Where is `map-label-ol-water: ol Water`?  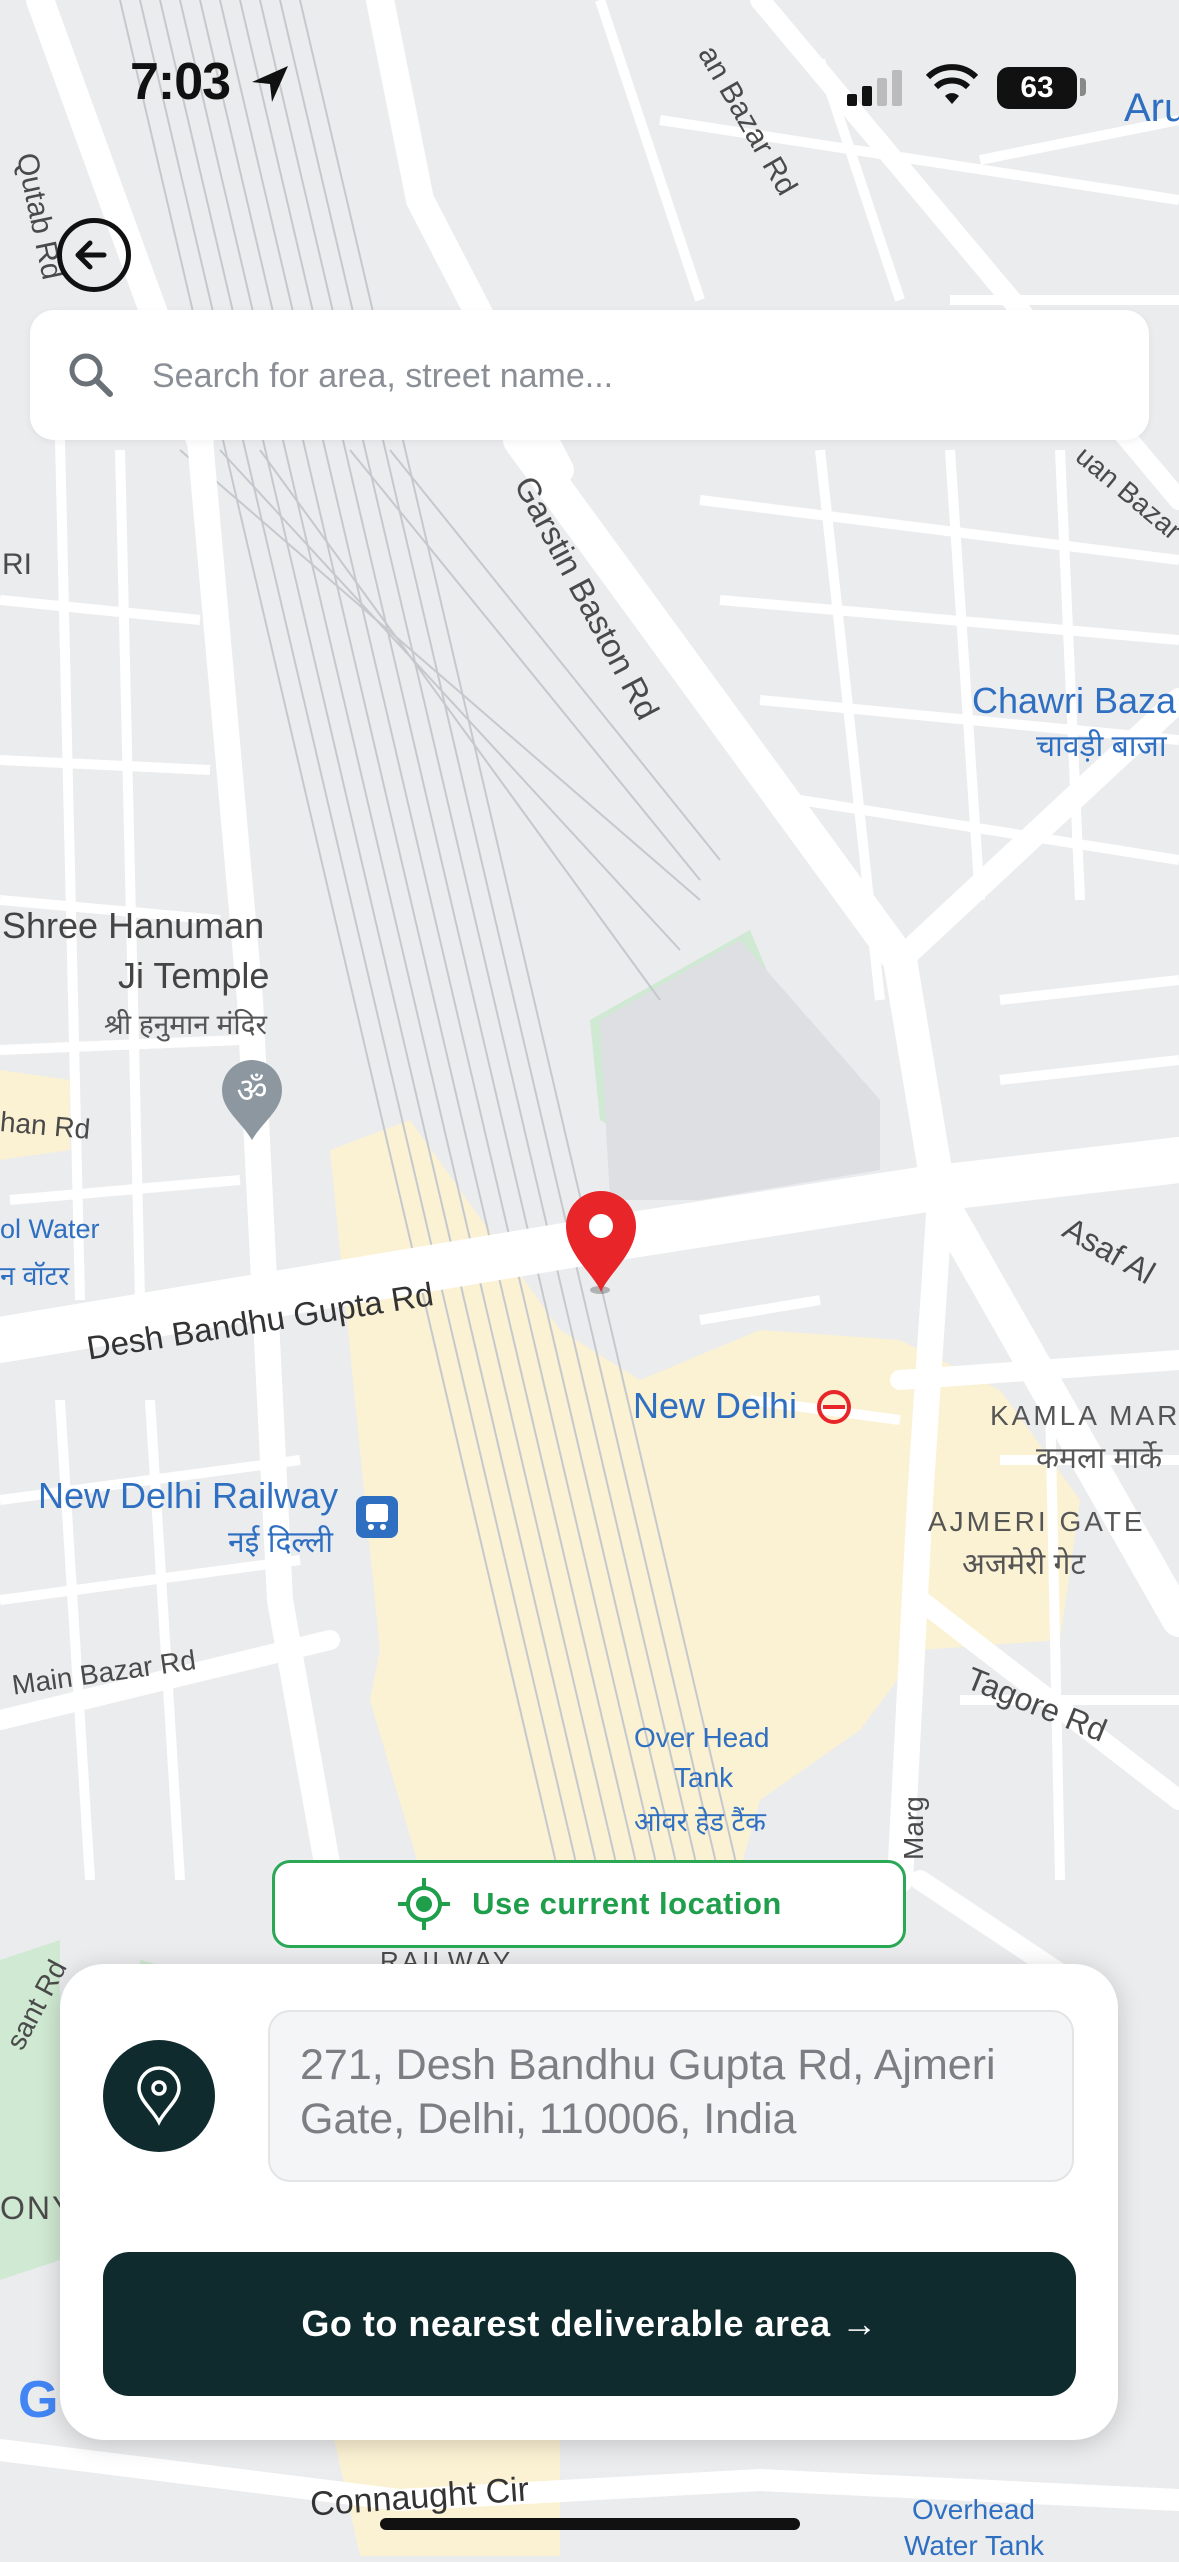 map-label-ol-water: ol Water is located at coordinates (50, 1229).